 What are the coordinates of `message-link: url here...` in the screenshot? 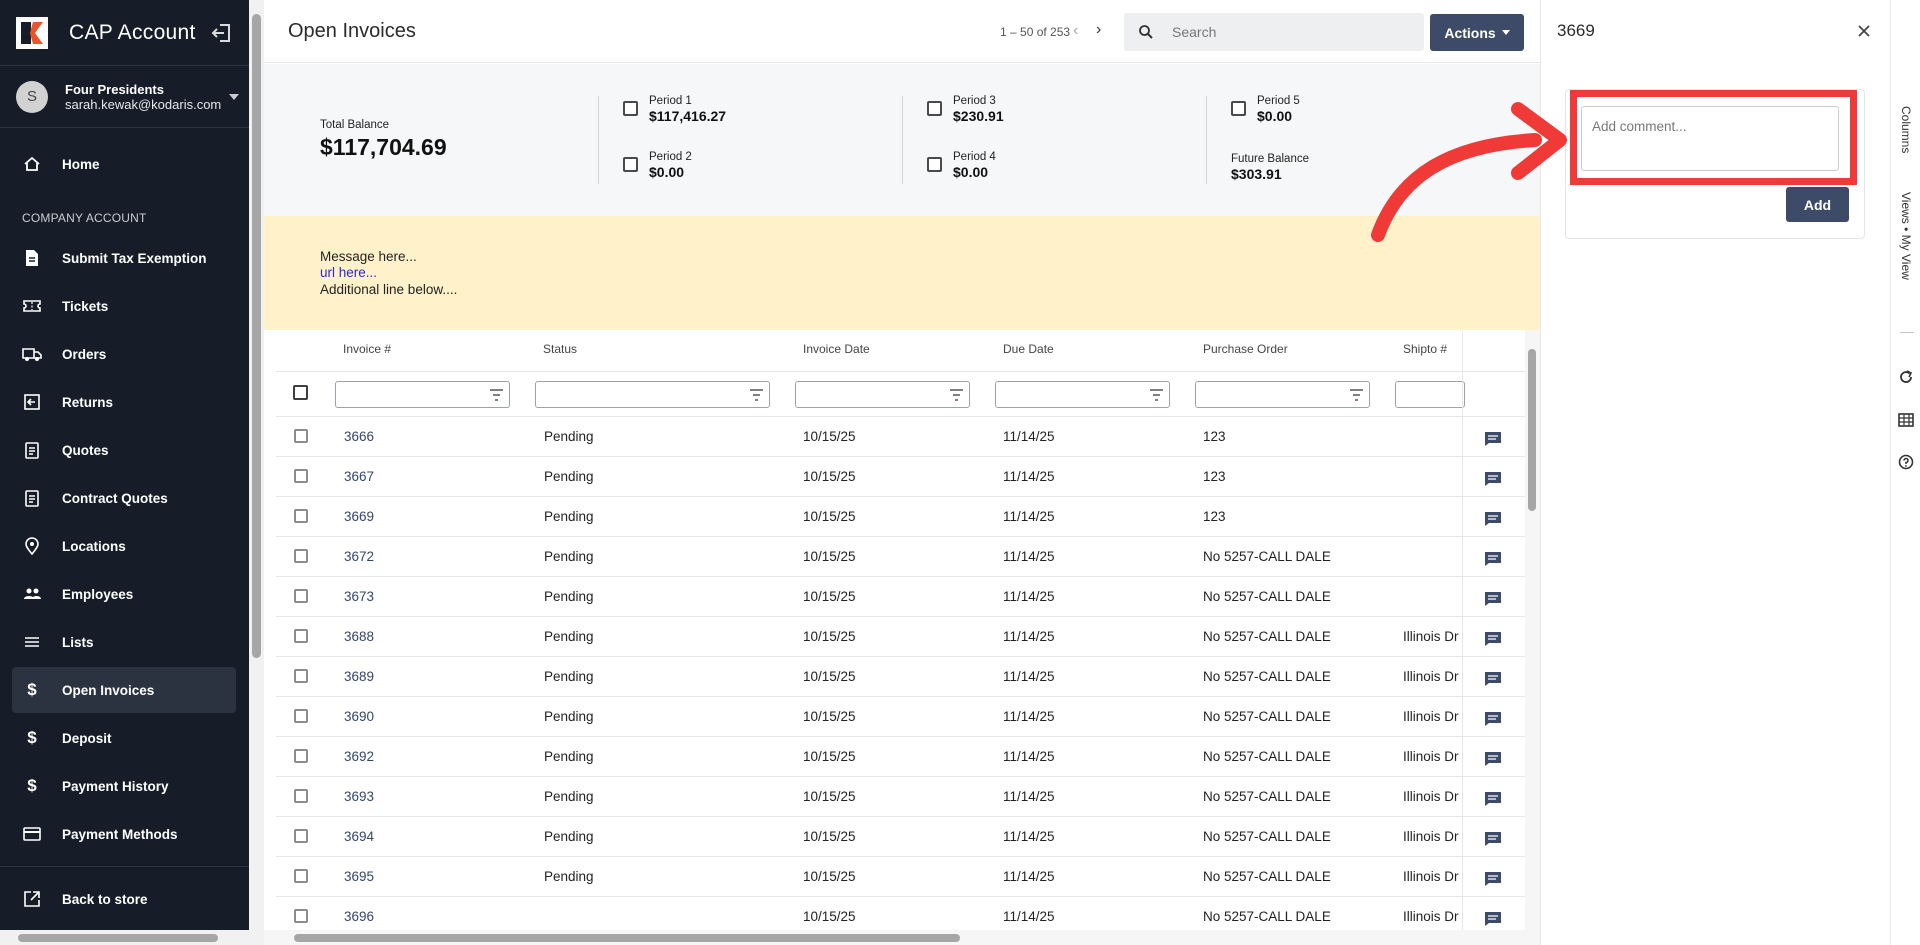 It's located at (348, 272).